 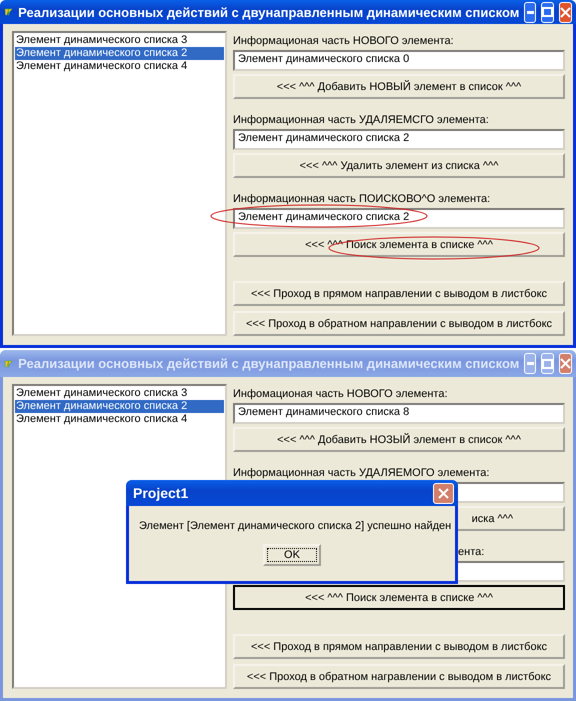 I want to click on maximize-button, so click(x=547, y=12).